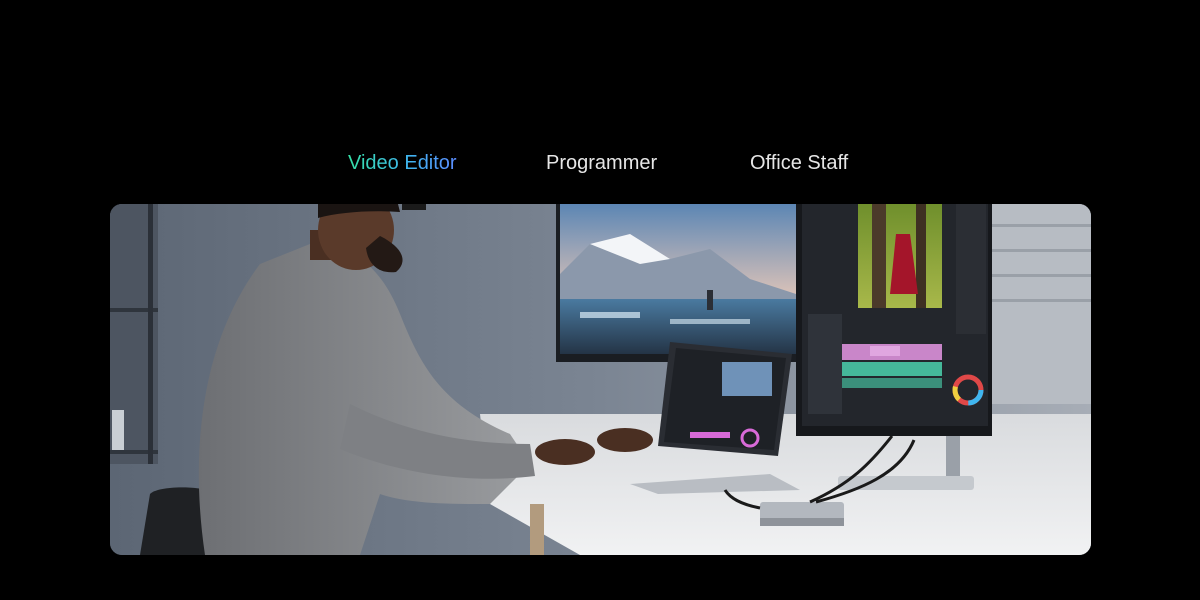 This screenshot has width=1200, height=600. Describe the element at coordinates (134, 334) in the screenshot. I see `bookshelf` at that location.